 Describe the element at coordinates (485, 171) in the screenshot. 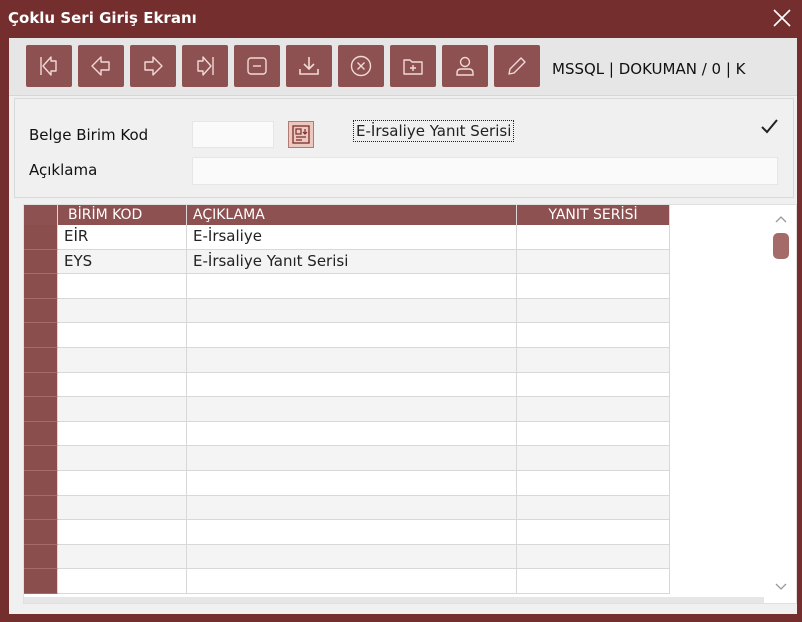

I see `aciklama-input` at that location.